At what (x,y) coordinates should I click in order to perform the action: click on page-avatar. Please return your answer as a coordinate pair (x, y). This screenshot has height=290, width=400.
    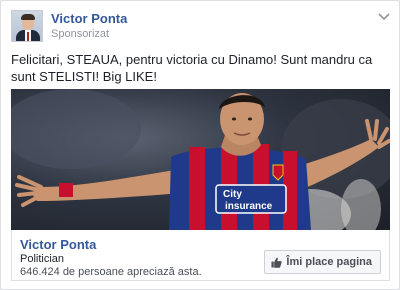
    Looking at the image, I should click on (27, 26).